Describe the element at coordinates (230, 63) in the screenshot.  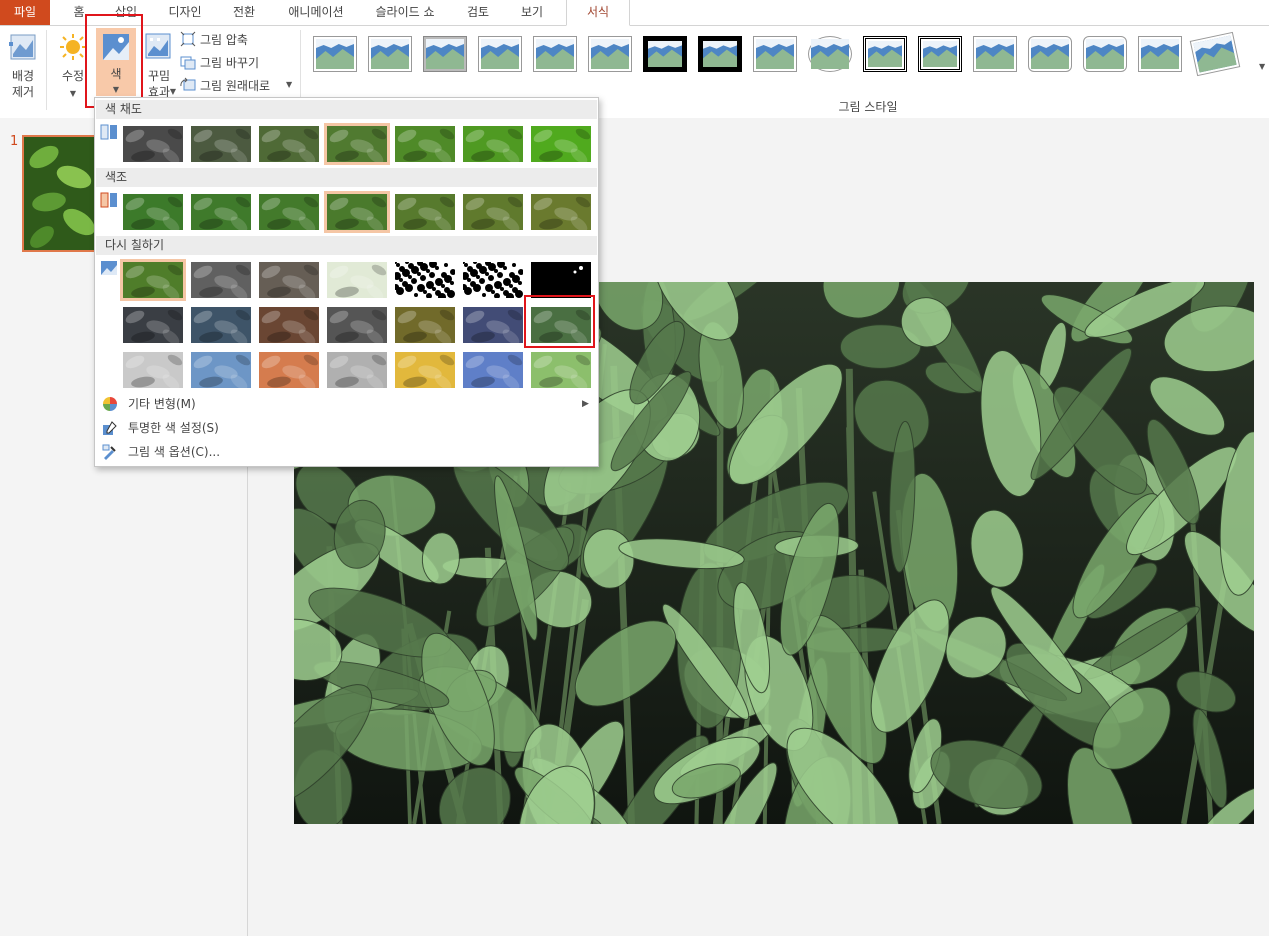
I see `change-picture-label: 그림 바꾸기` at that location.